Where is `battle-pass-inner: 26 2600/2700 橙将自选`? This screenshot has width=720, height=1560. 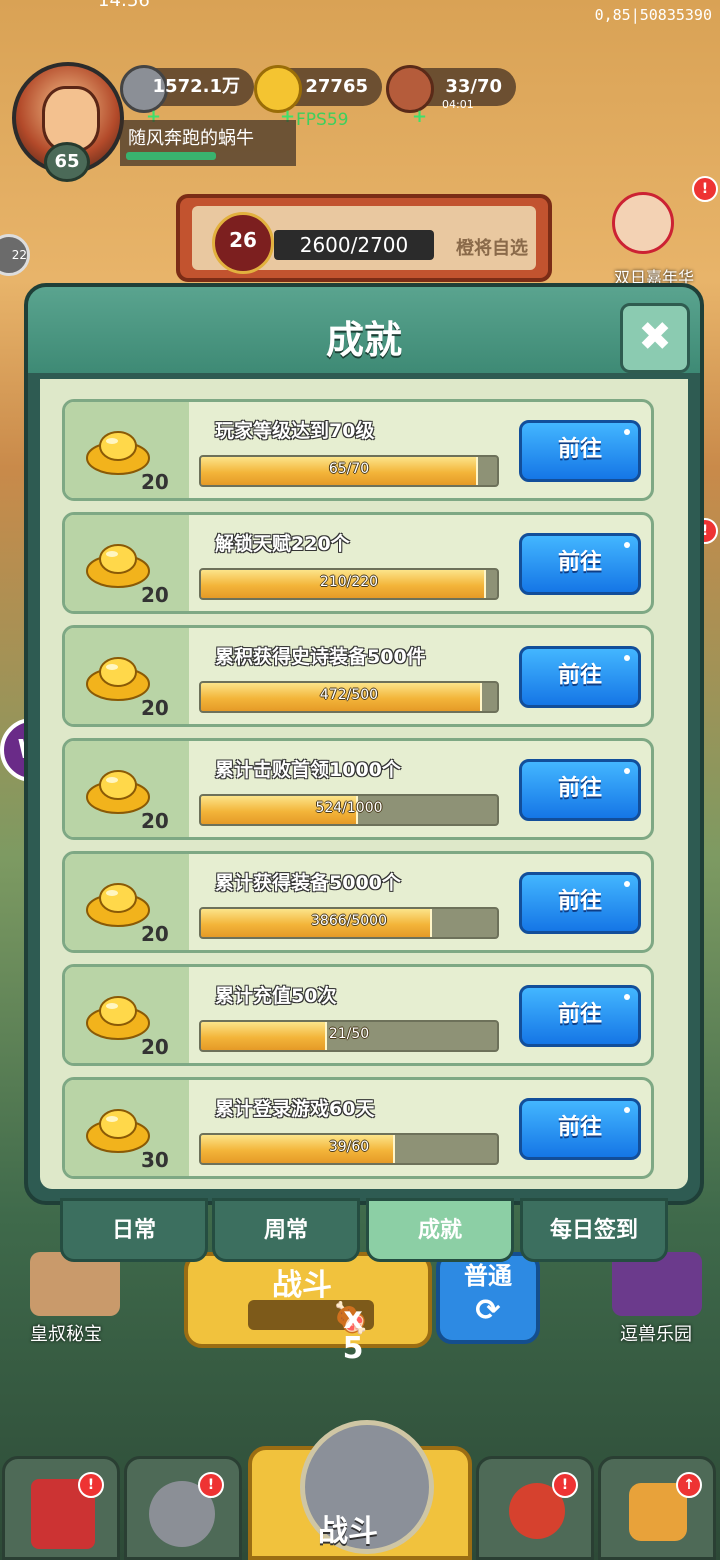
battle-pass-inner: 26 2600/2700 橙将自选 is located at coordinates (364, 240).